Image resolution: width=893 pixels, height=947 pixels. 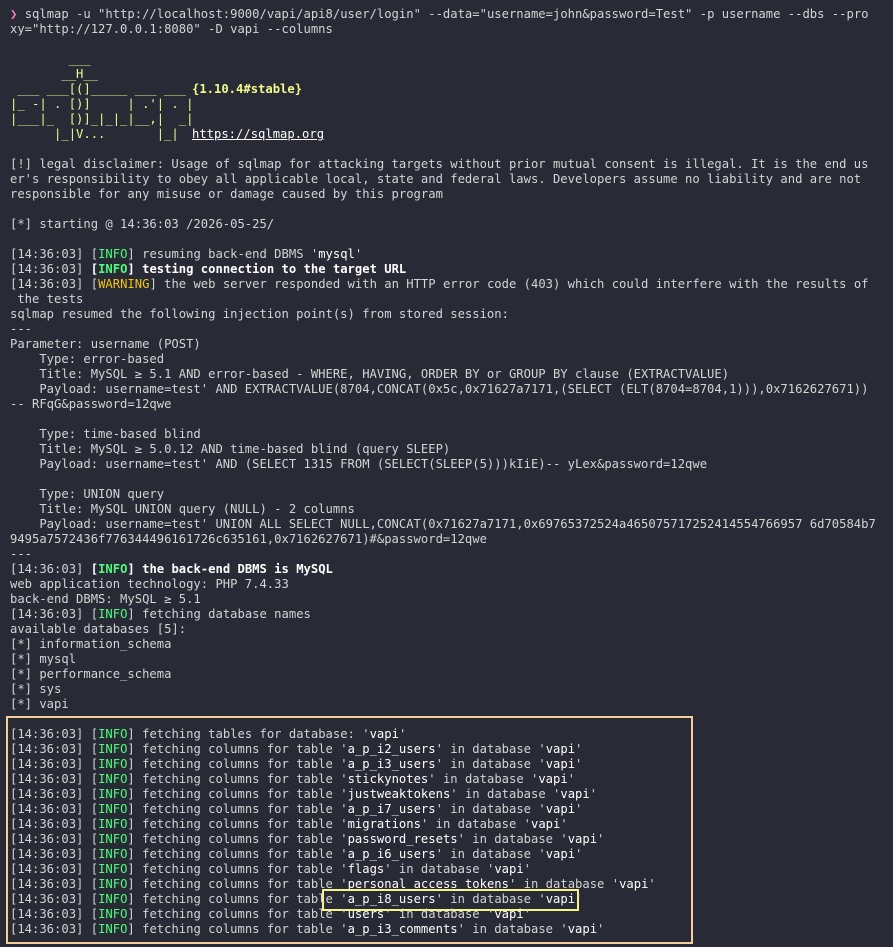 What do you see at coordinates (391, 809) in the screenshot?
I see `table-name: a_p_i7_users` at bounding box center [391, 809].